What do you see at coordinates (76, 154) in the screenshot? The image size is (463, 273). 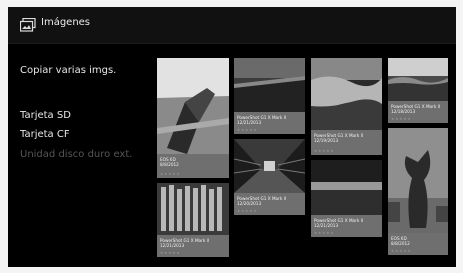 I see `menu-item-external-hdd: Unidad disco duro ext.` at bounding box center [76, 154].